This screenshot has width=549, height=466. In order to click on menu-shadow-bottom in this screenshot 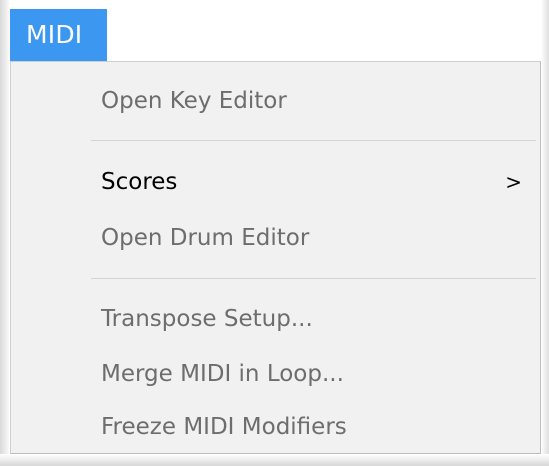, I will do `click(274, 460)`.